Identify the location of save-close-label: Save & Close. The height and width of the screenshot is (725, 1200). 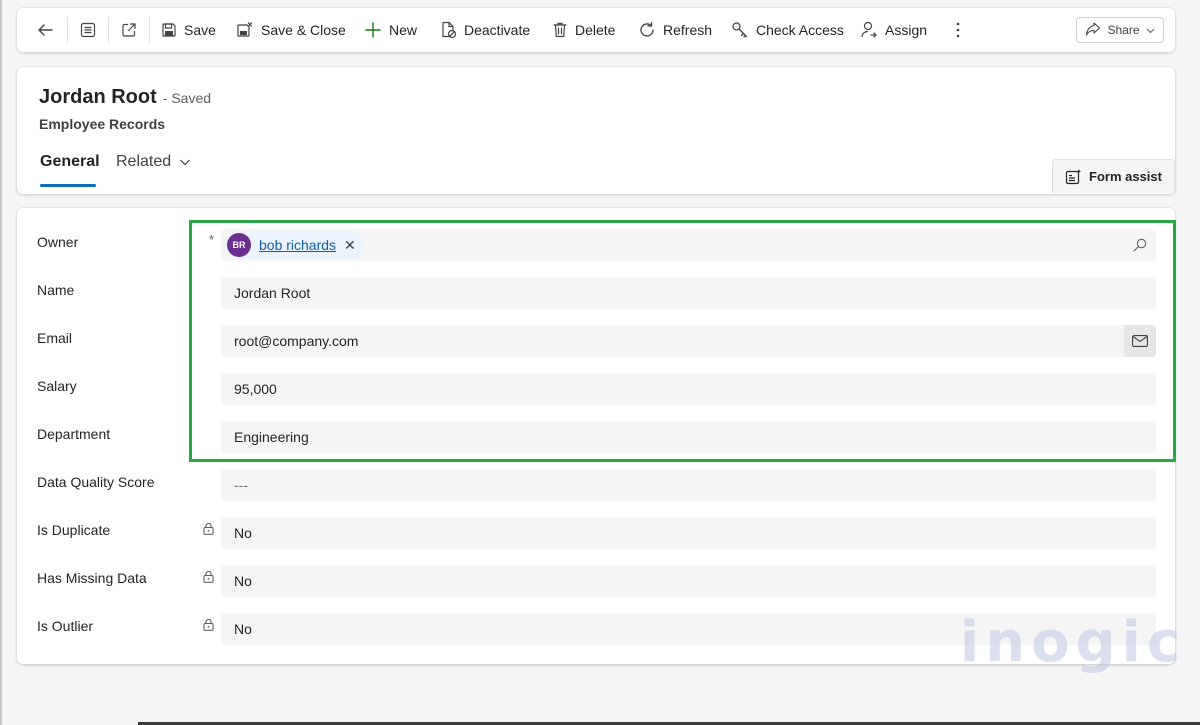
(303, 30).